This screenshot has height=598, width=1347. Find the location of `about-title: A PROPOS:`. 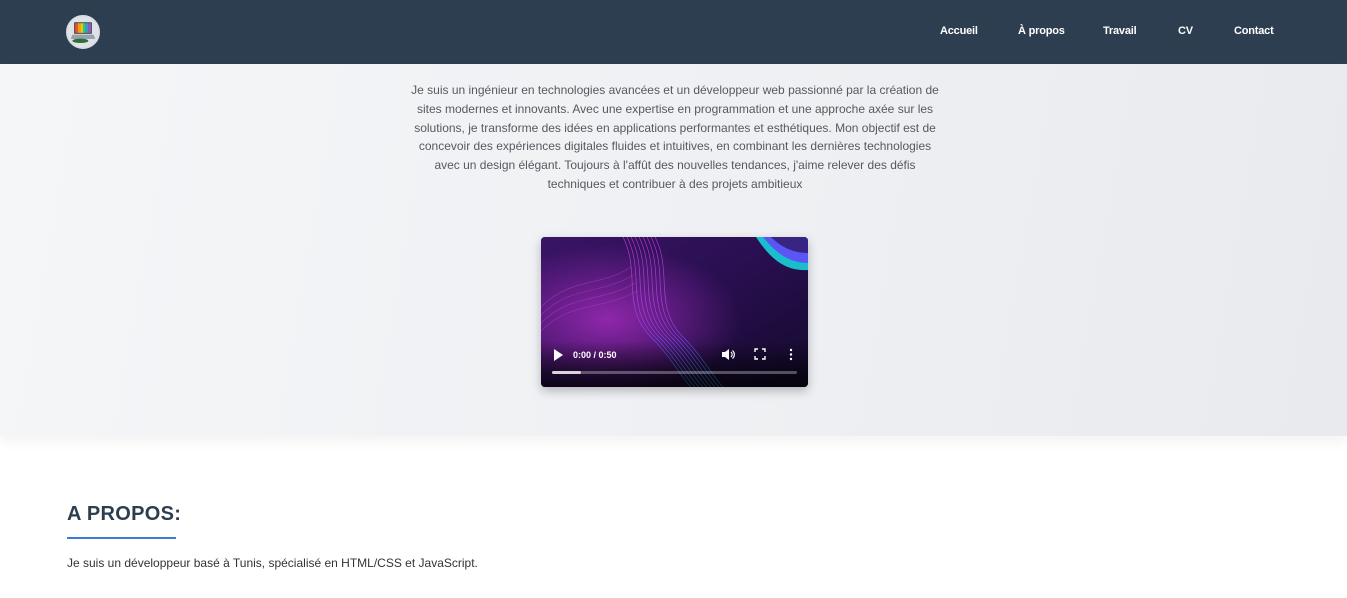

about-title: A PROPOS: is located at coordinates (124, 514).